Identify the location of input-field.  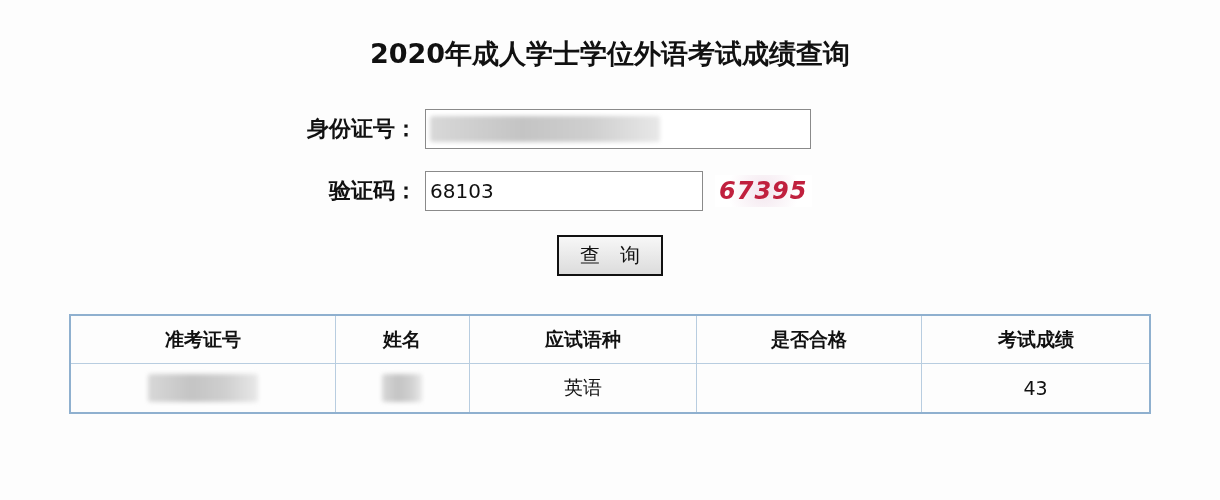
(618, 129).